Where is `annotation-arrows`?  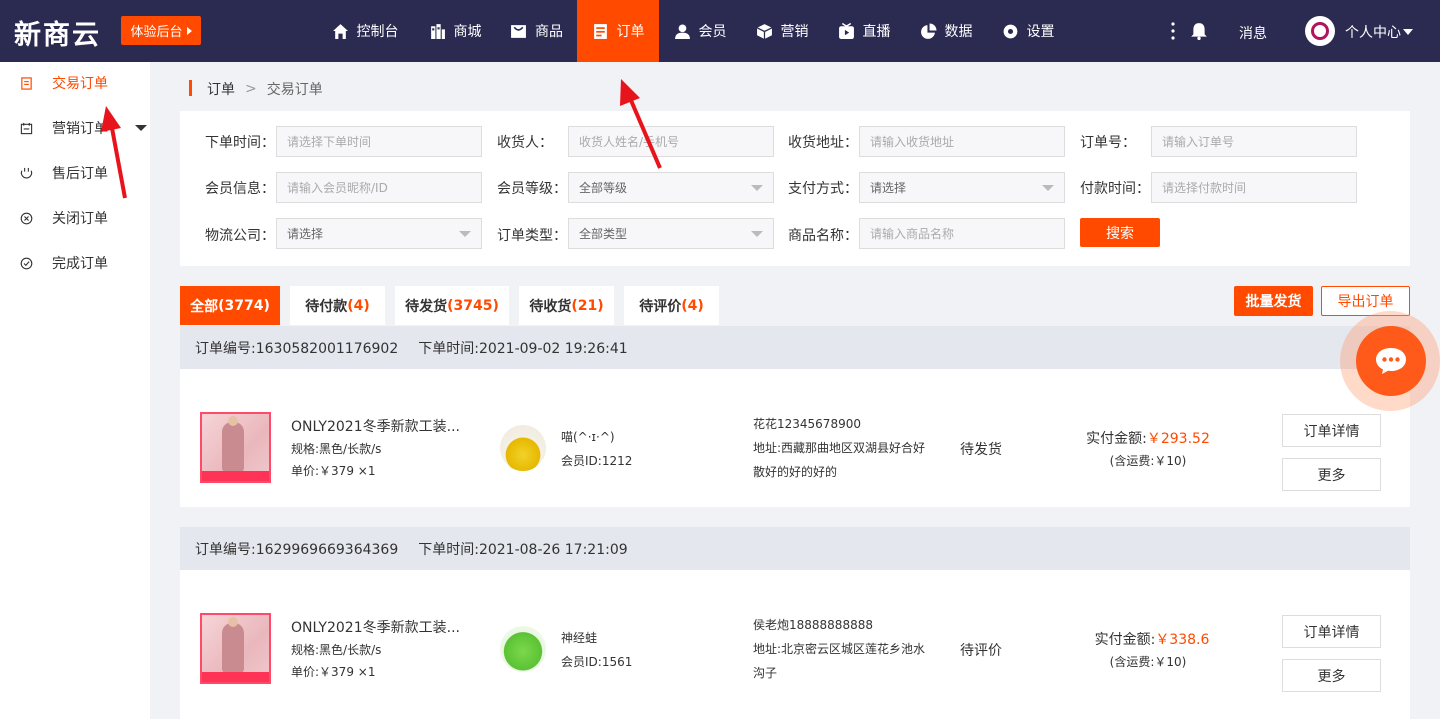 annotation-arrows is located at coordinates (381, 139).